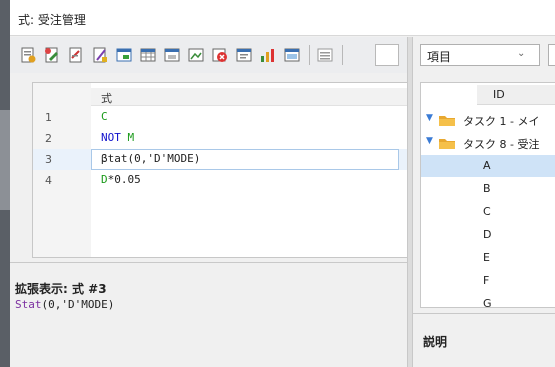  I want to click on tree-row-label: D, so click(487, 234).